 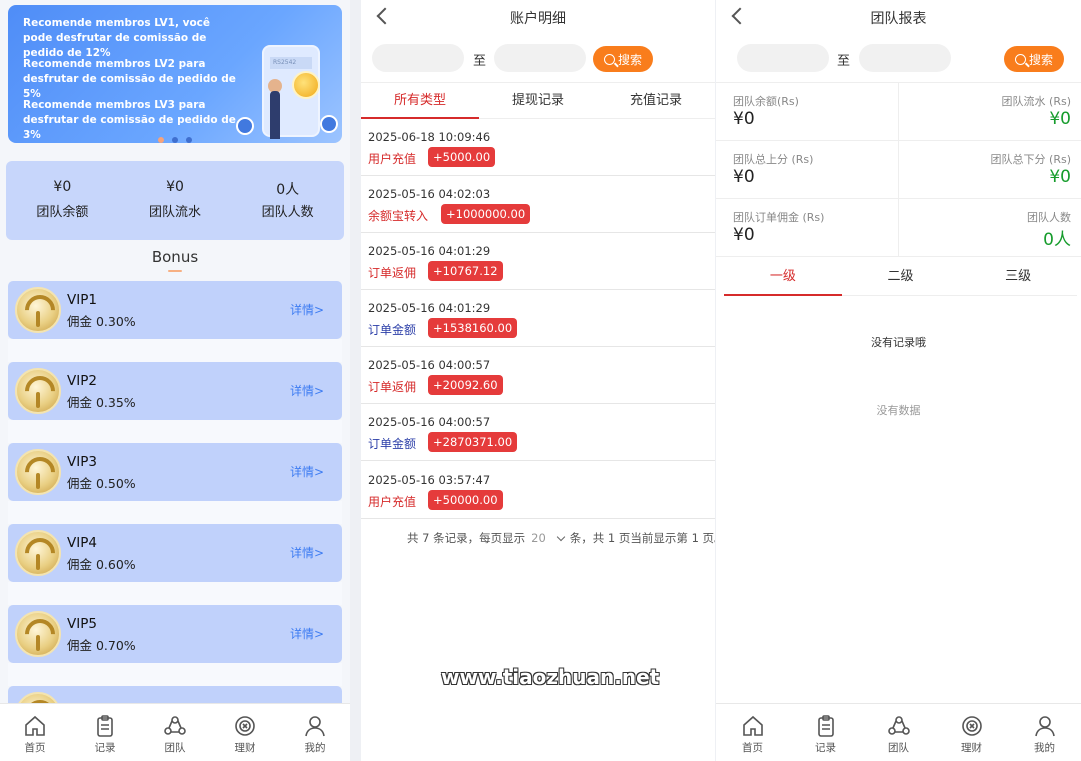 What do you see at coordinates (462, 157) in the screenshot?
I see `record-amount-badge: +5000.00` at bounding box center [462, 157].